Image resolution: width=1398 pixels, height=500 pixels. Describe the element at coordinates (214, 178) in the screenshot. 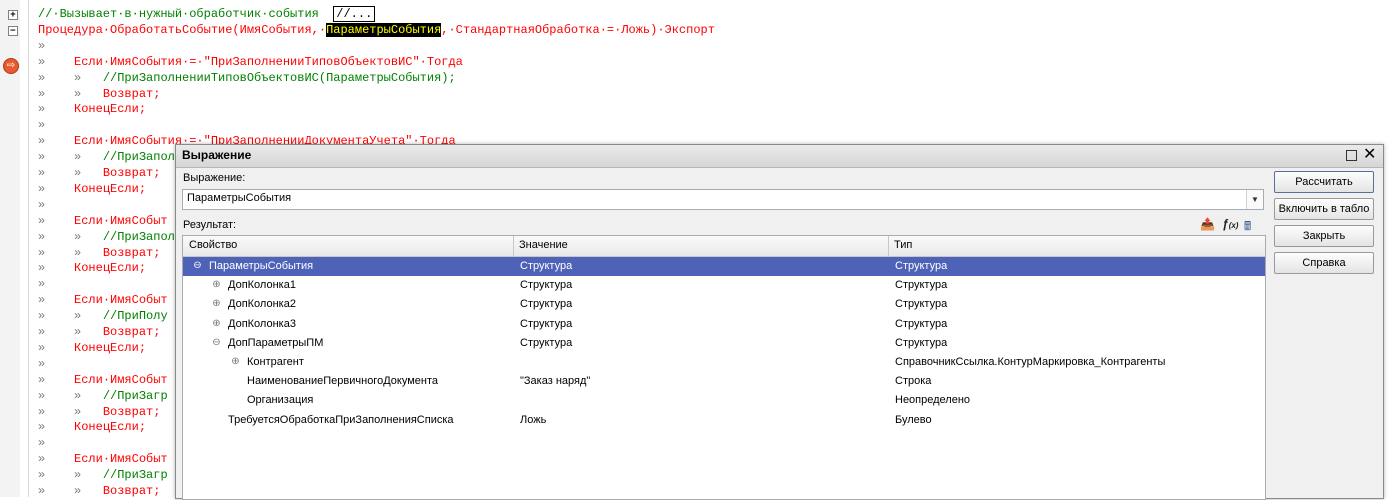

I see `expression-label: Выражение:` at that location.